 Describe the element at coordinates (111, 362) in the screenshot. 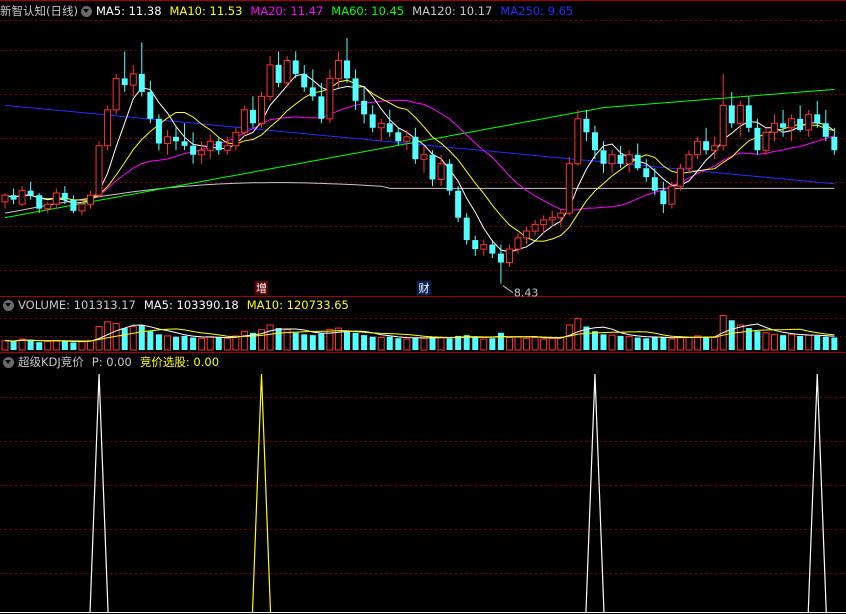

I see `kdj-indicator-0: P: 0.00` at that location.